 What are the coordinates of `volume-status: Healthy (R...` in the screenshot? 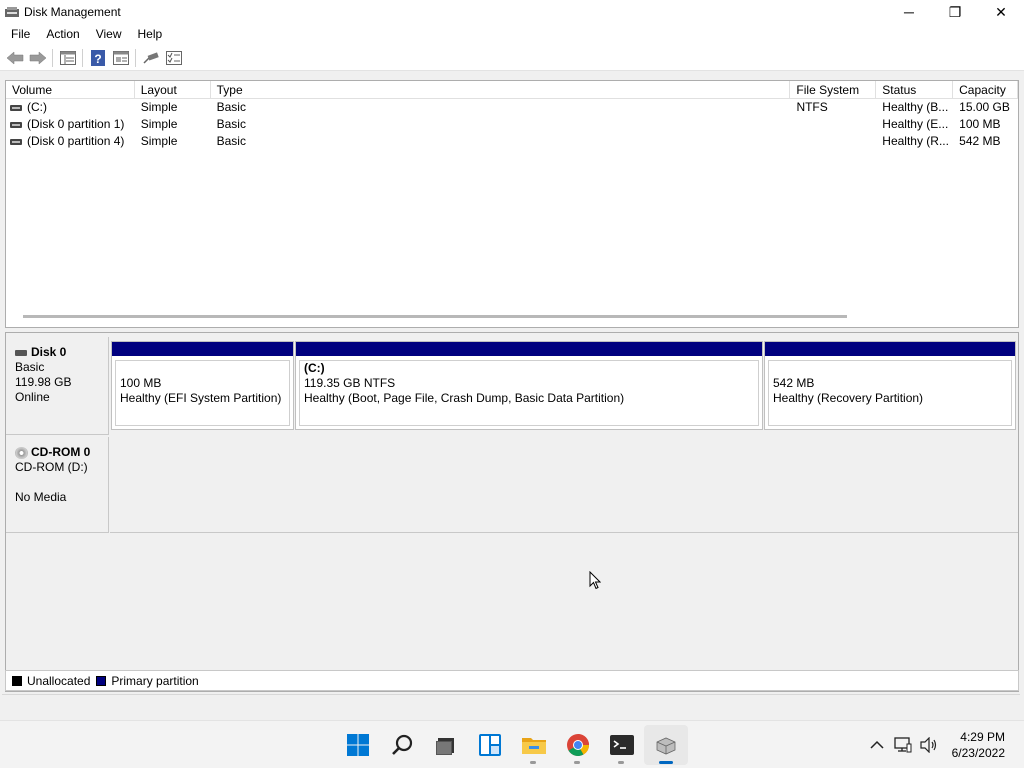 It's located at (915, 141).